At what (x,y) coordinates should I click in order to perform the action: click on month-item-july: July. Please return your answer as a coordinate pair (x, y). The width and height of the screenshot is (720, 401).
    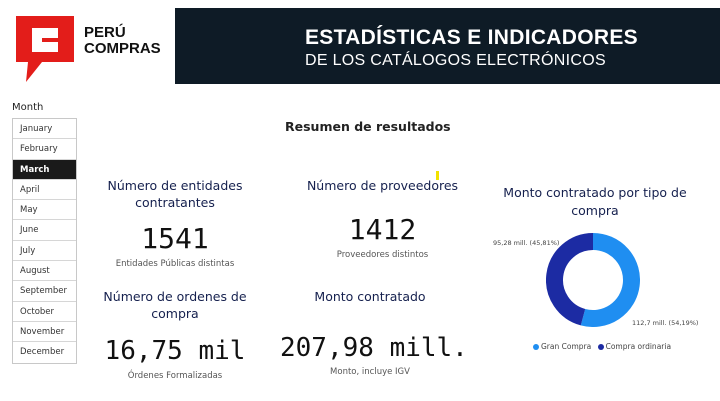
    Looking at the image, I should click on (44, 251).